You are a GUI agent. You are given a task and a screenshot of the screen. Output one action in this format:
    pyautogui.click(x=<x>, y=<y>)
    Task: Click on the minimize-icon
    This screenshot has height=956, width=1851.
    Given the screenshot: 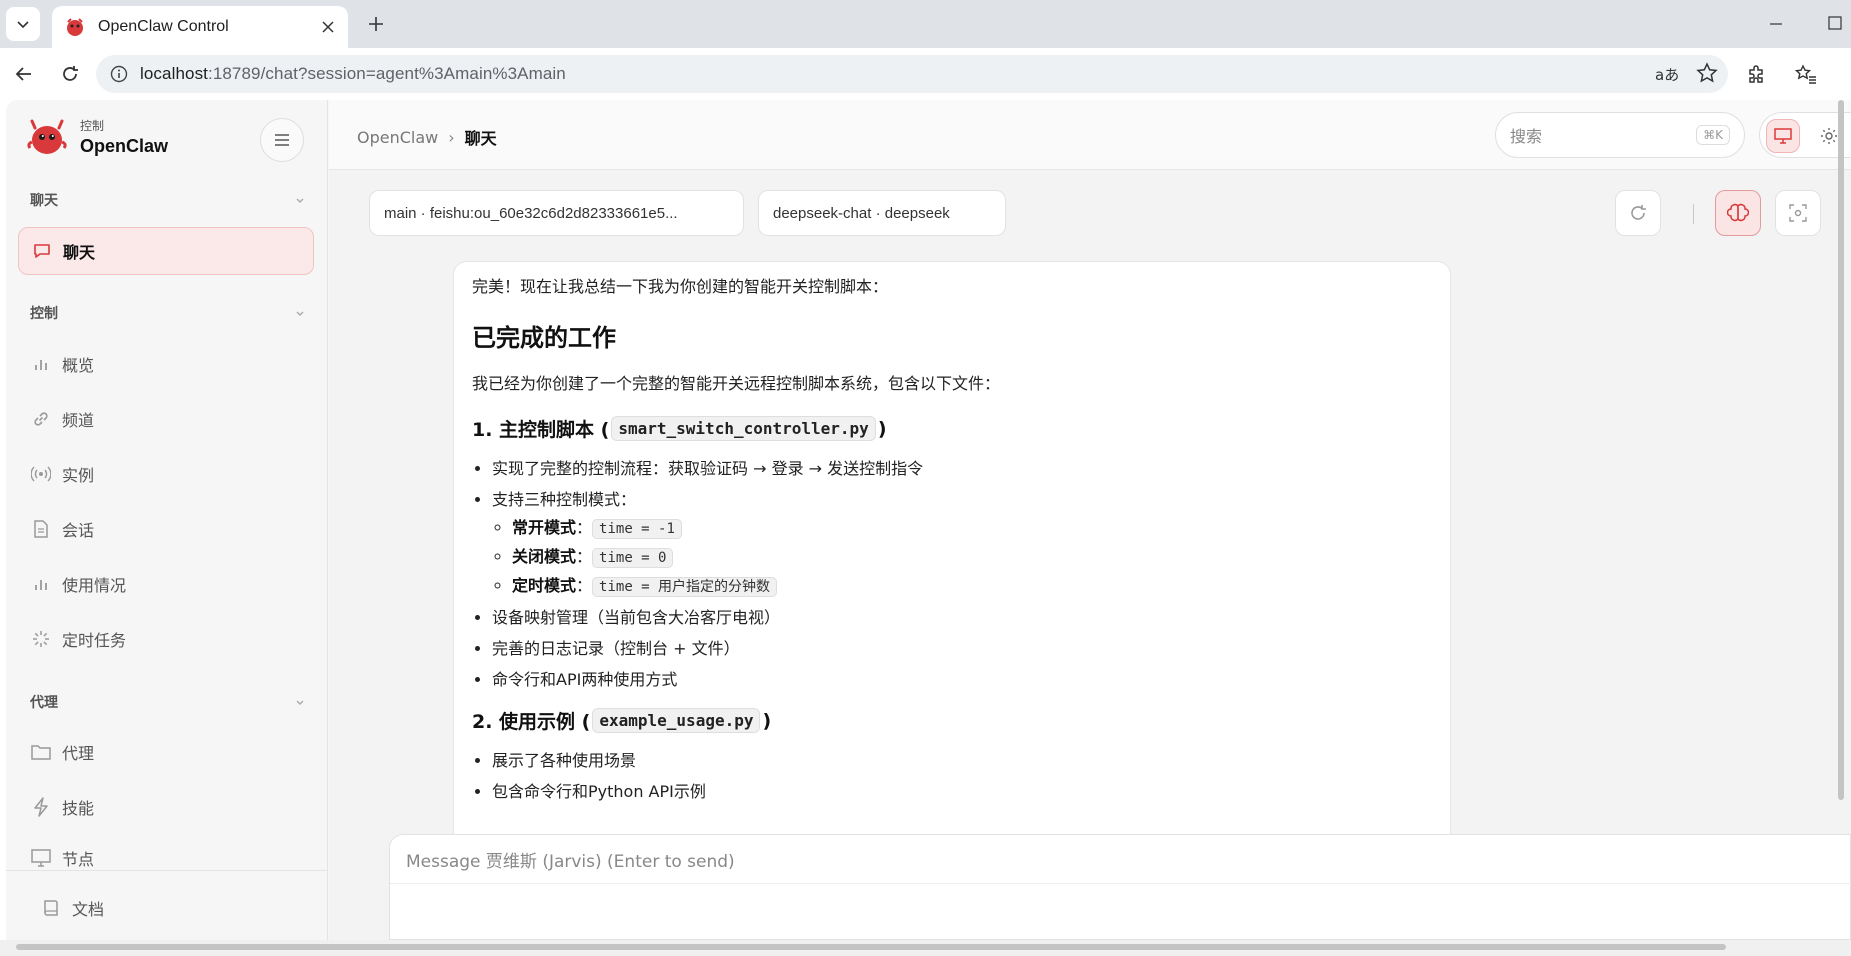 What is the action you would take?
    pyautogui.click(x=1776, y=24)
    